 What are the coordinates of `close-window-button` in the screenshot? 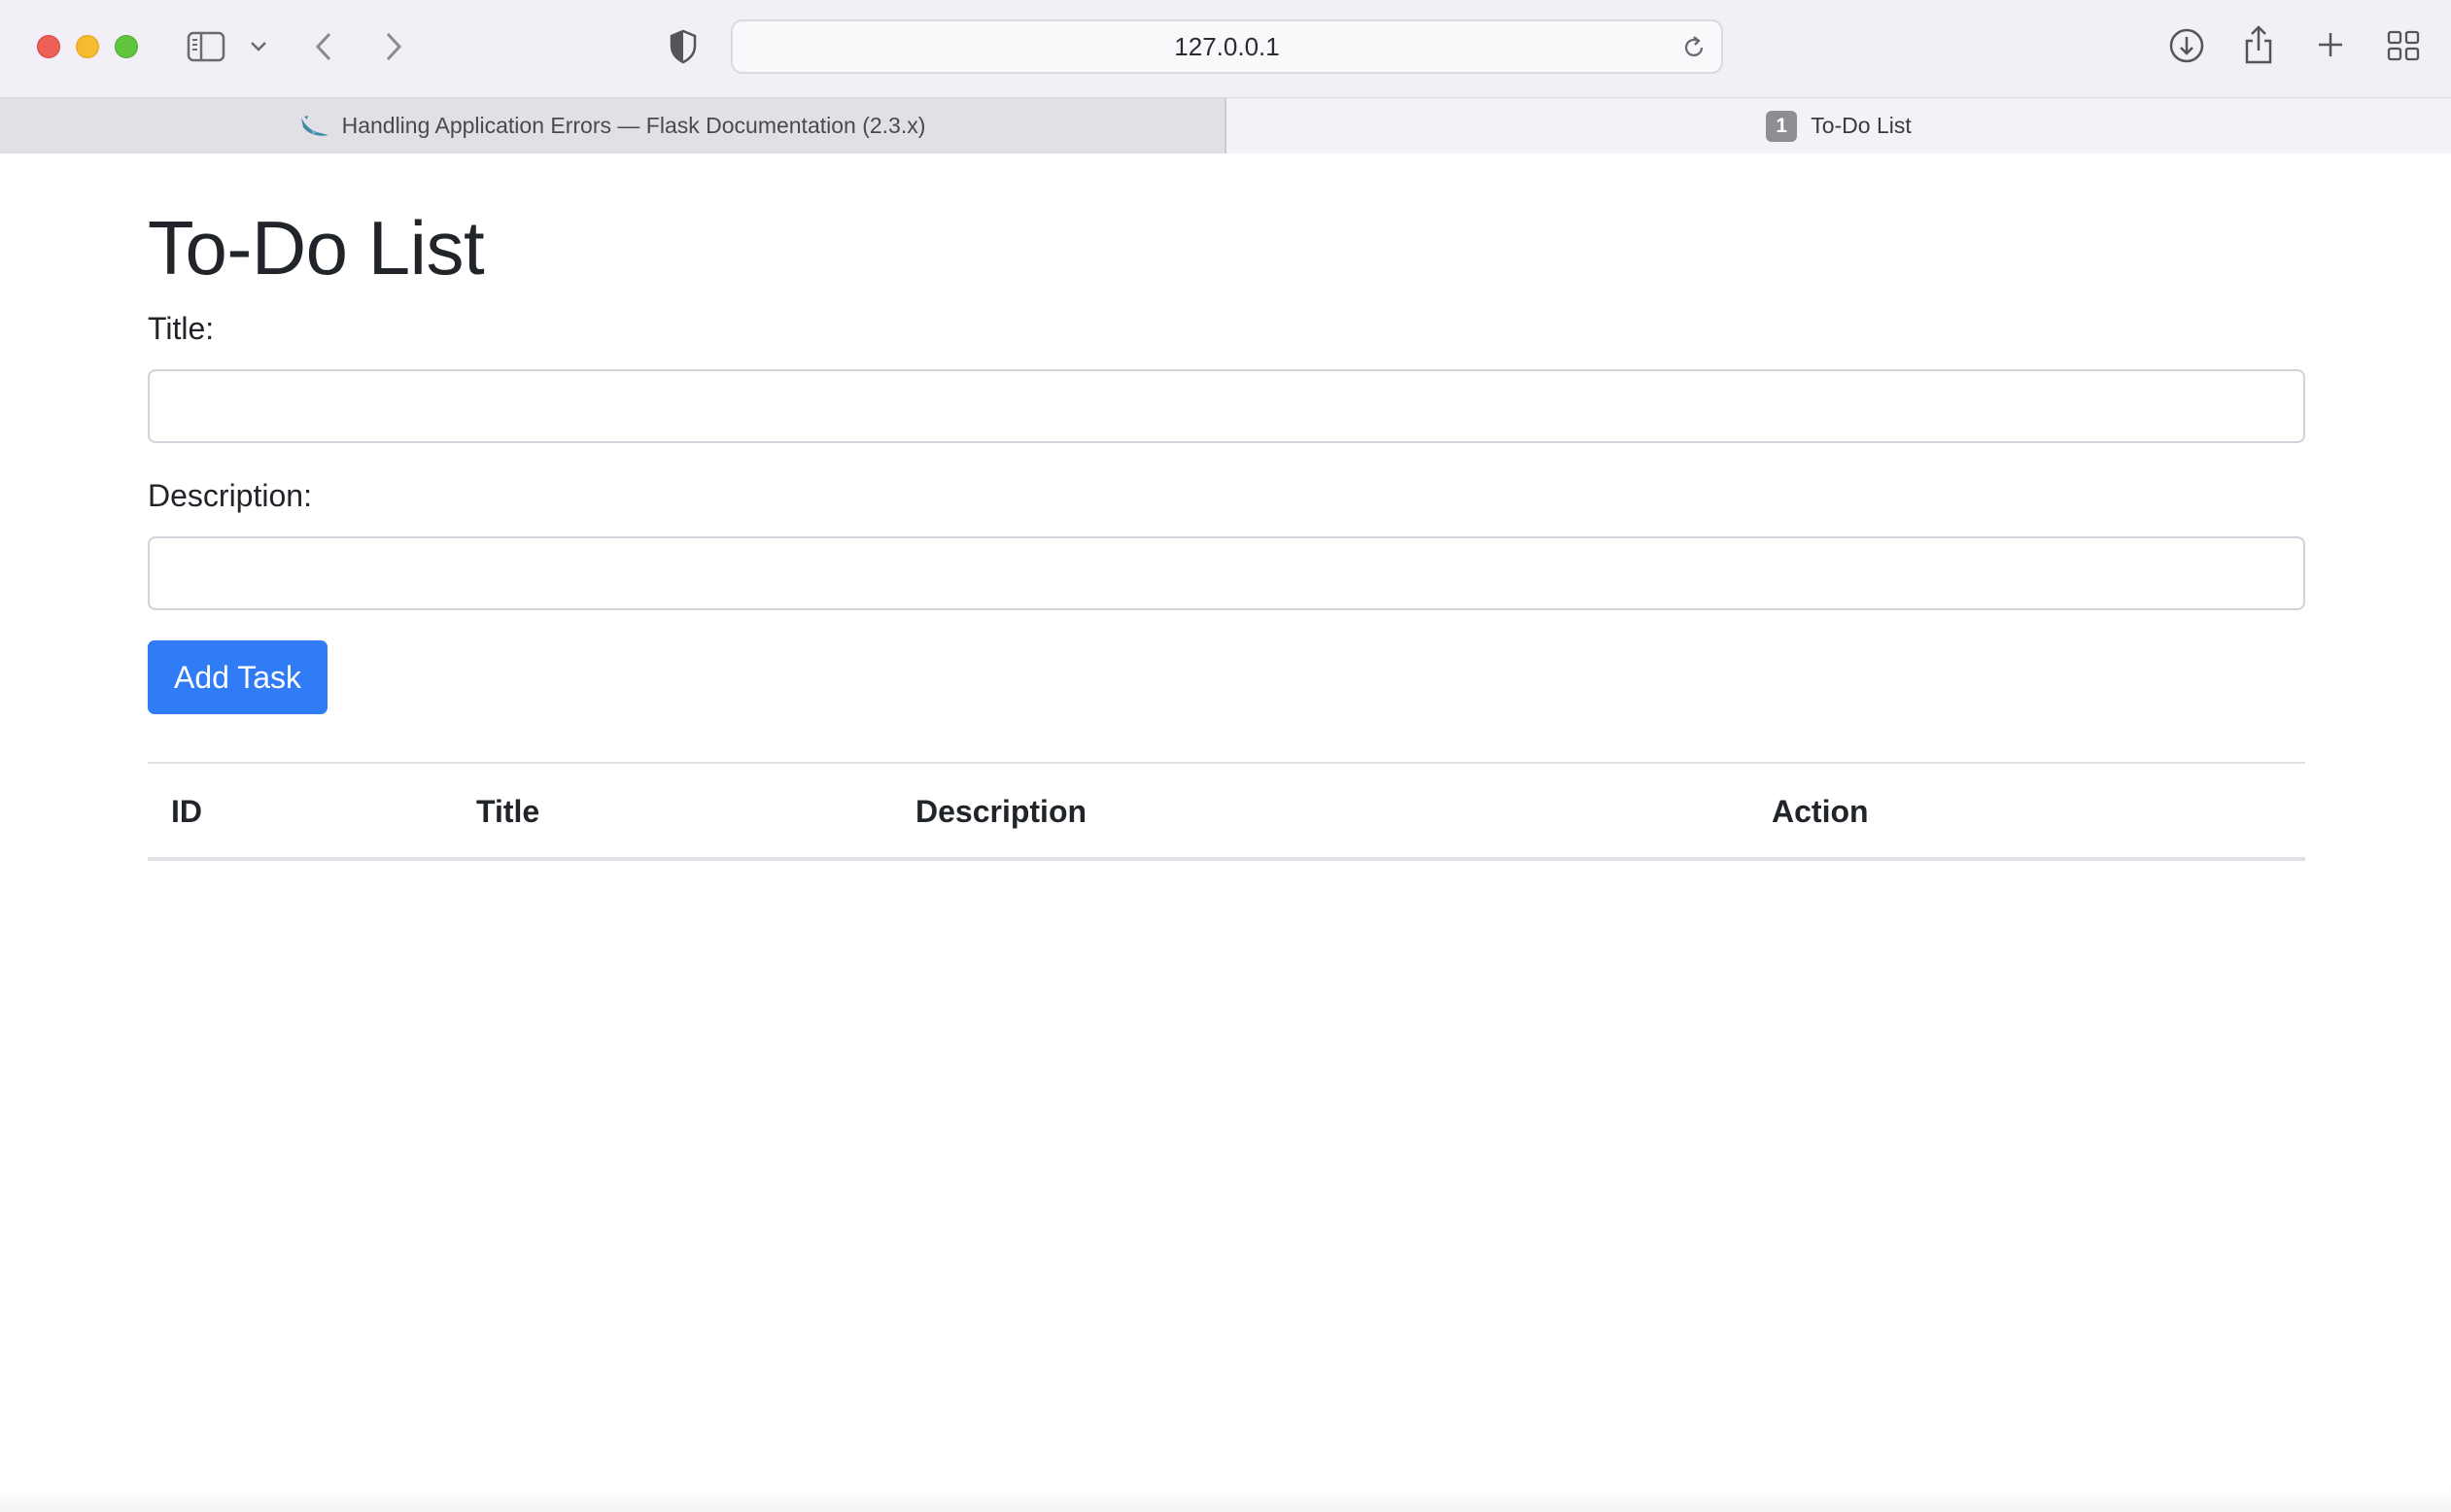 It's located at (48, 46).